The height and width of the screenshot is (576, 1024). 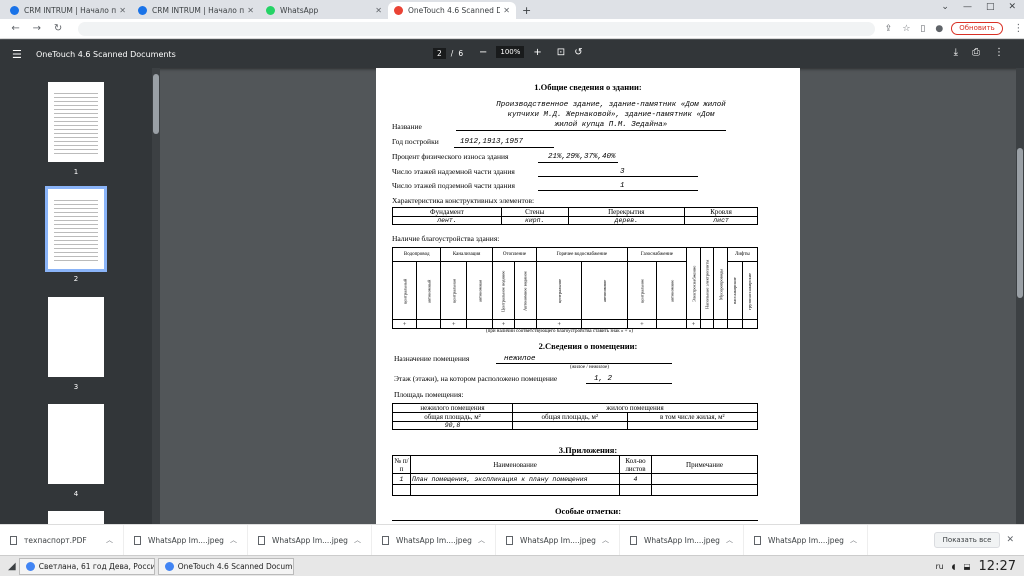 I want to click on bookmark-star-icon: ☆, so click(x=906, y=29).